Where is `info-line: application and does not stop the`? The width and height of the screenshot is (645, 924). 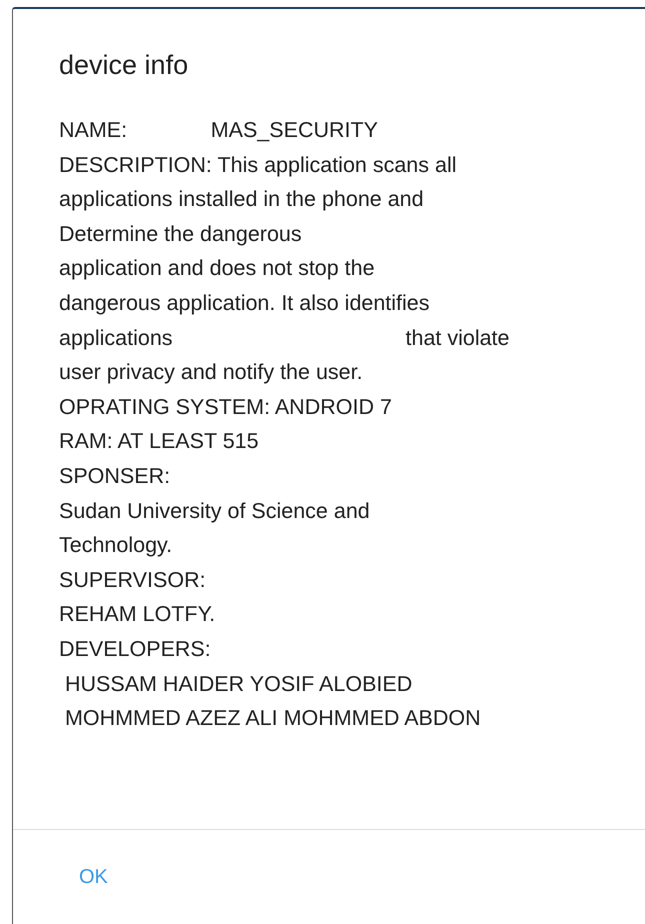
info-line: application and does not stop the is located at coordinates (217, 268).